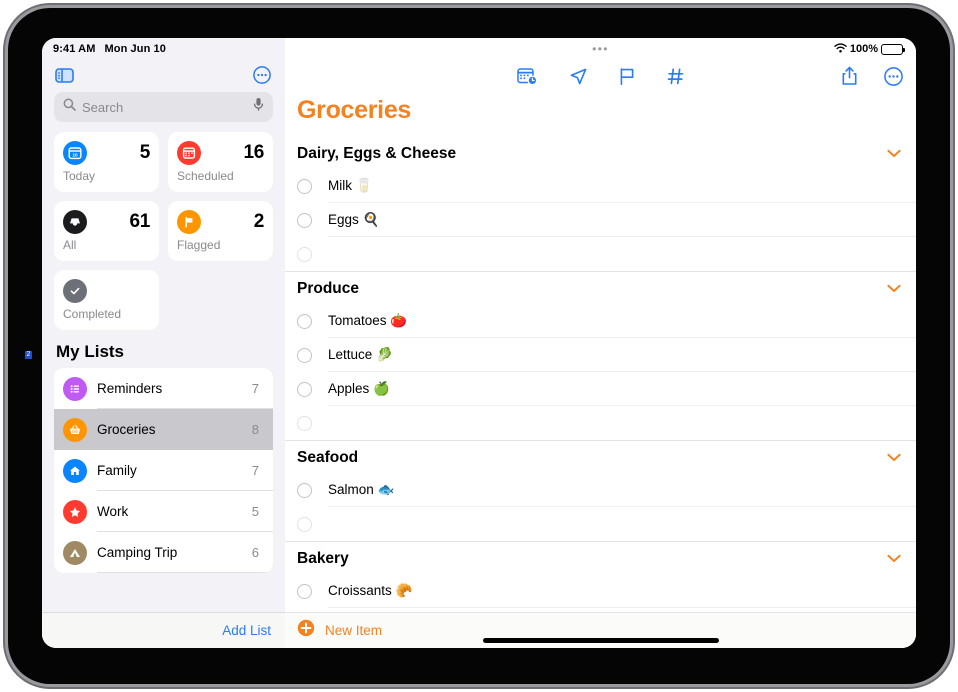  I want to click on all-inbox-icon, so click(75, 222).